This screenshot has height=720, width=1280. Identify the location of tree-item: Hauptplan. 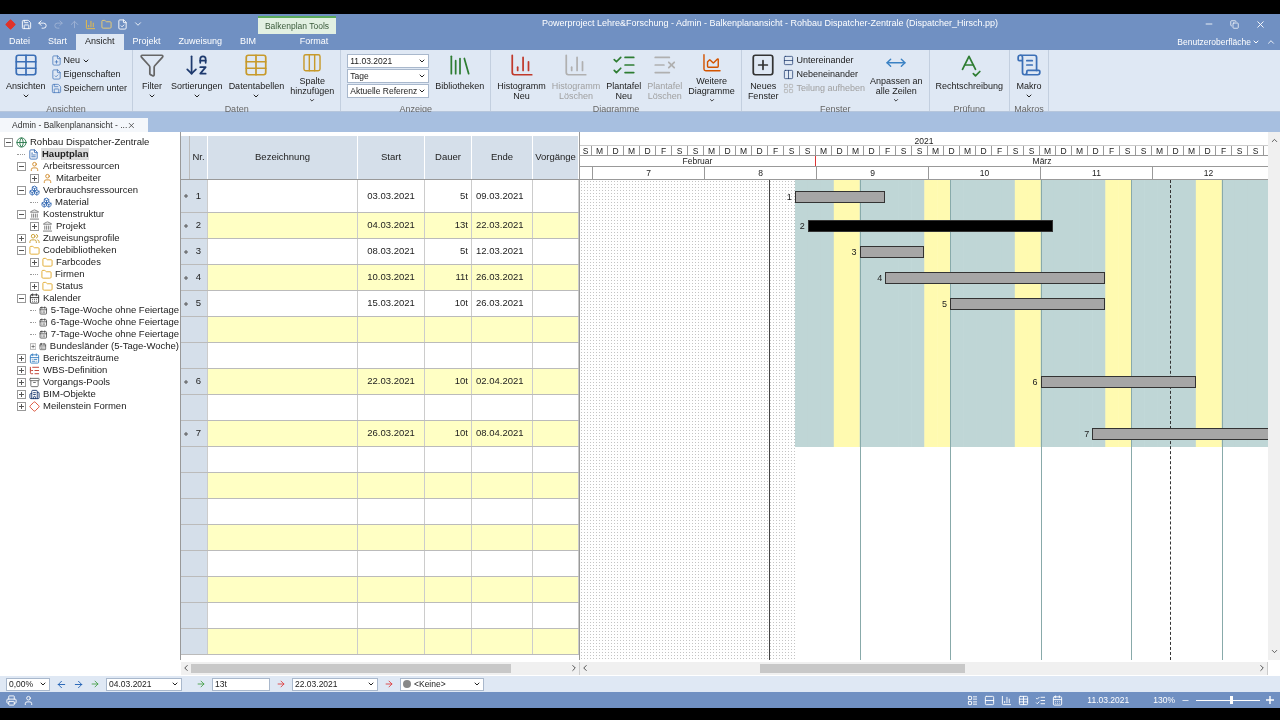
(65, 154).